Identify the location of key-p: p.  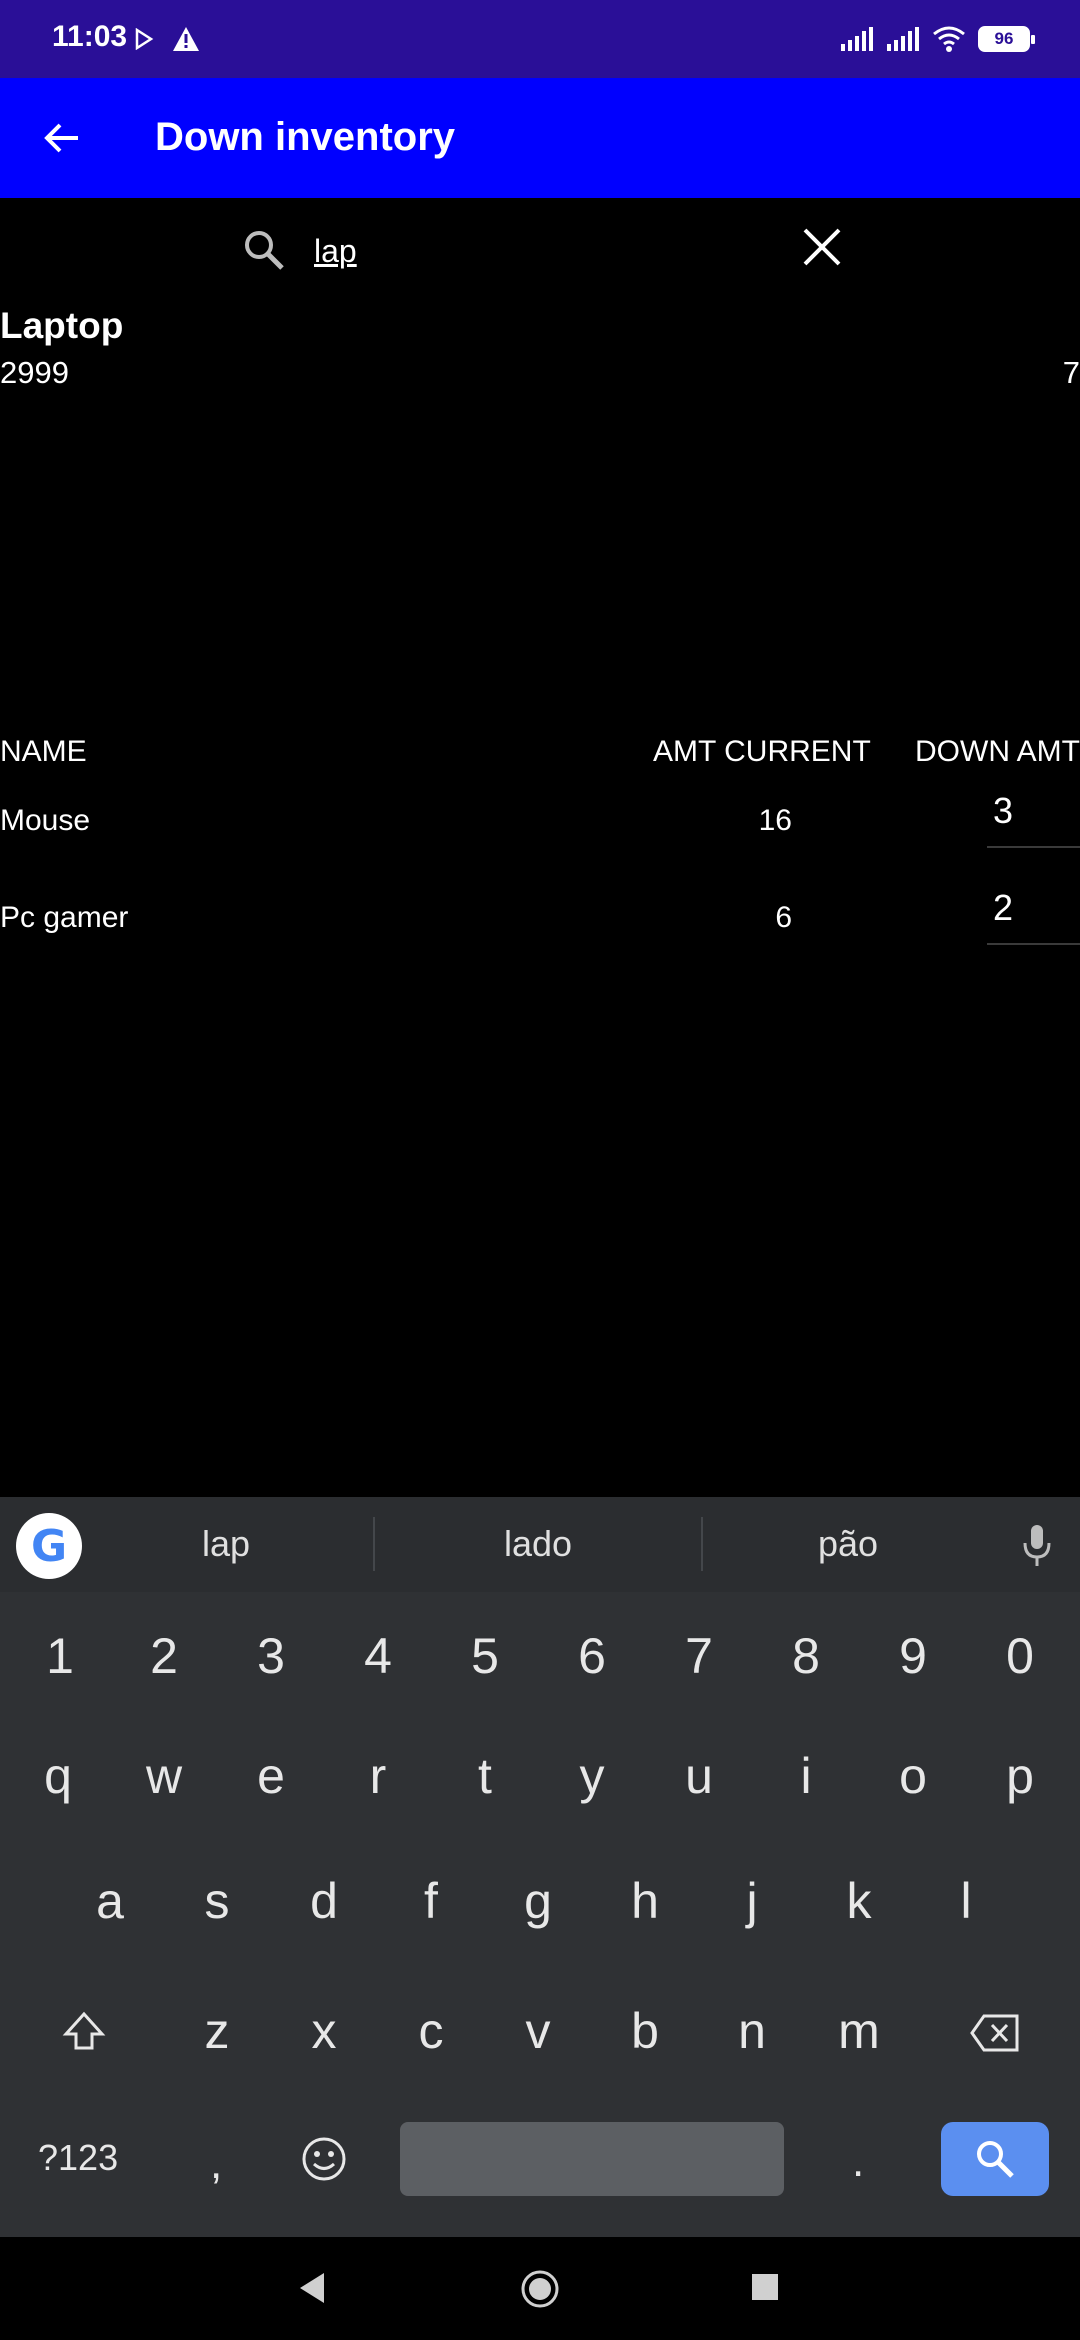
(1020, 1776).